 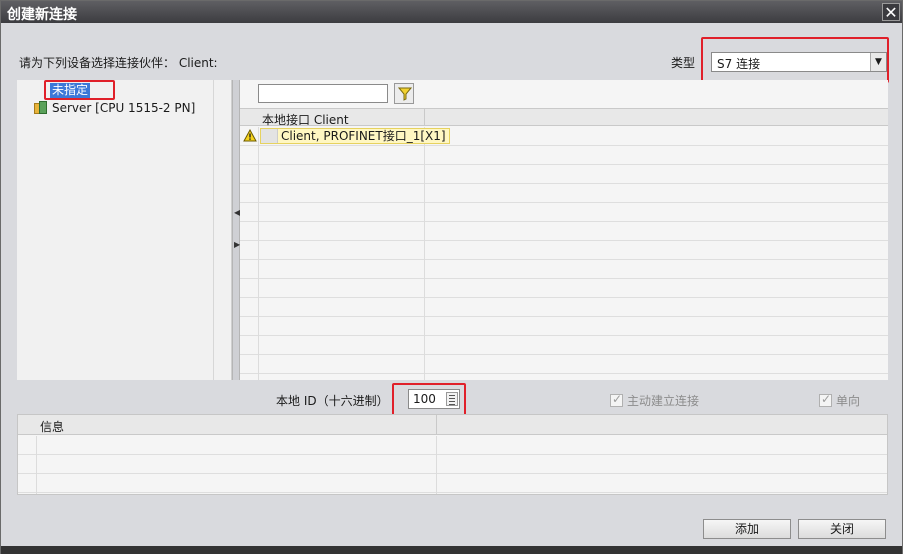 I want to click on filter-icon, so click(x=405, y=94).